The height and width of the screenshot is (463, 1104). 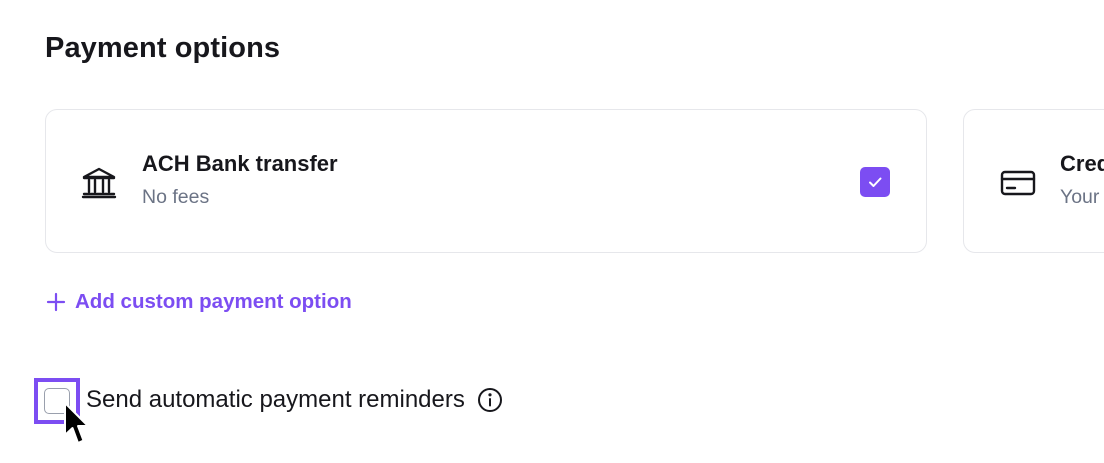 What do you see at coordinates (76, 423) in the screenshot?
I see `mouse-pointer-icon` at bounding box center [76, 423].